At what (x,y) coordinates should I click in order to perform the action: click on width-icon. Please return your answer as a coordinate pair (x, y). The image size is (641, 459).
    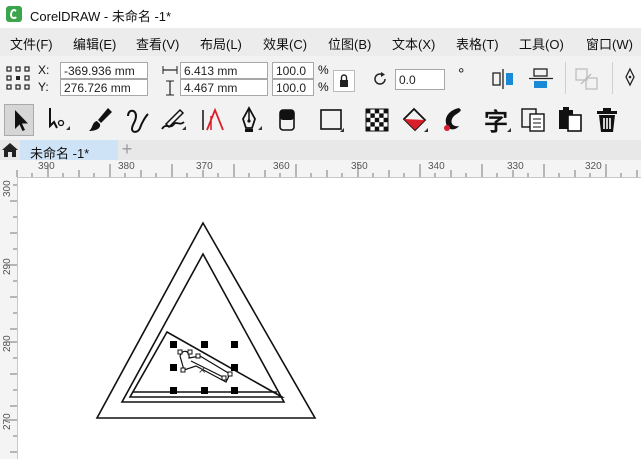
    Looking at the image, I should click on (170, 70).